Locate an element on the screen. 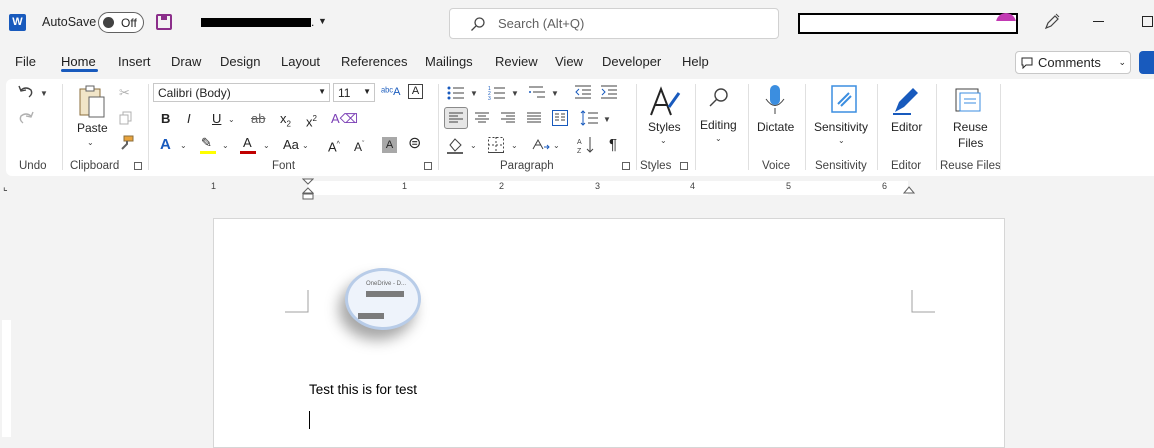 This screenshot has width=1154, height=448. styles-label: Styles is located at coordinates (664, 127).